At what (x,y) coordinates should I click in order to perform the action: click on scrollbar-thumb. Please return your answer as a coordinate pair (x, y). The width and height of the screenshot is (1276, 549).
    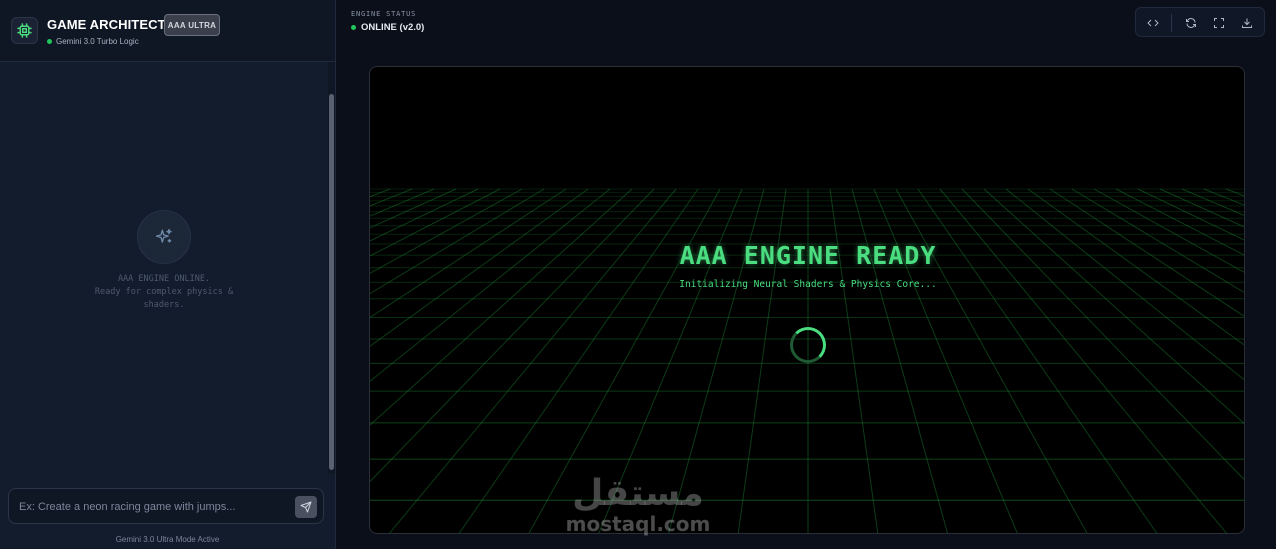
    Looking at the image, I should click on (331, 282).